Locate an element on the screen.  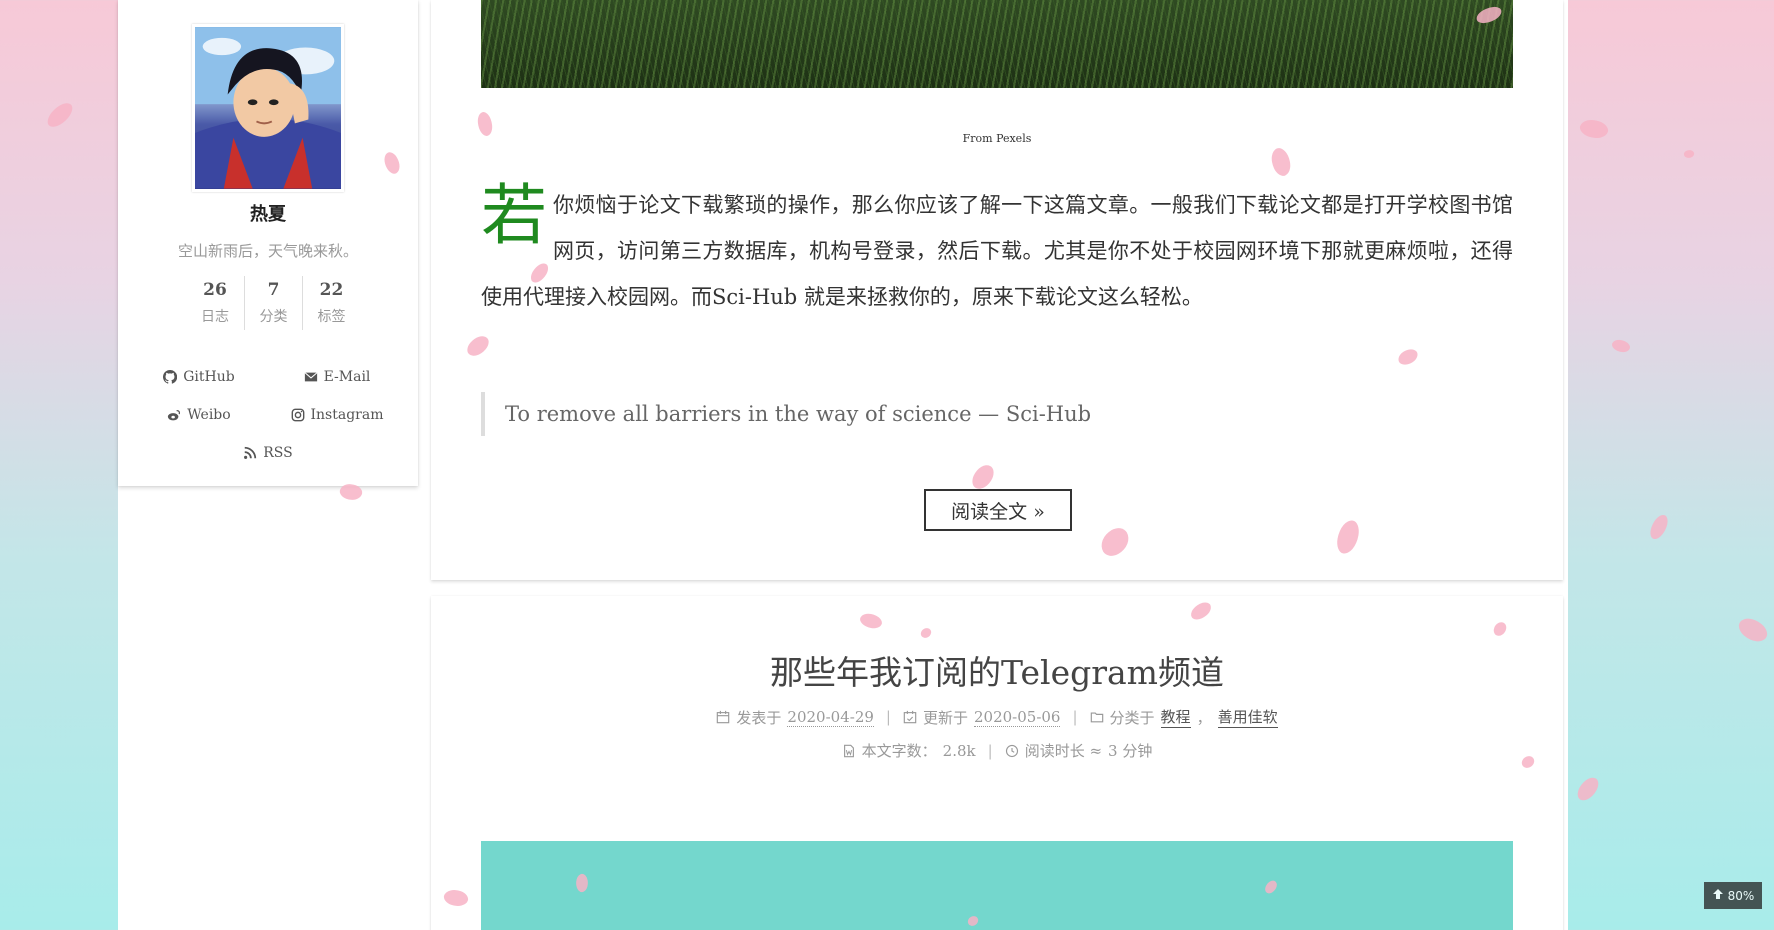
state-count: 26 is located at coordinates (215, 290).